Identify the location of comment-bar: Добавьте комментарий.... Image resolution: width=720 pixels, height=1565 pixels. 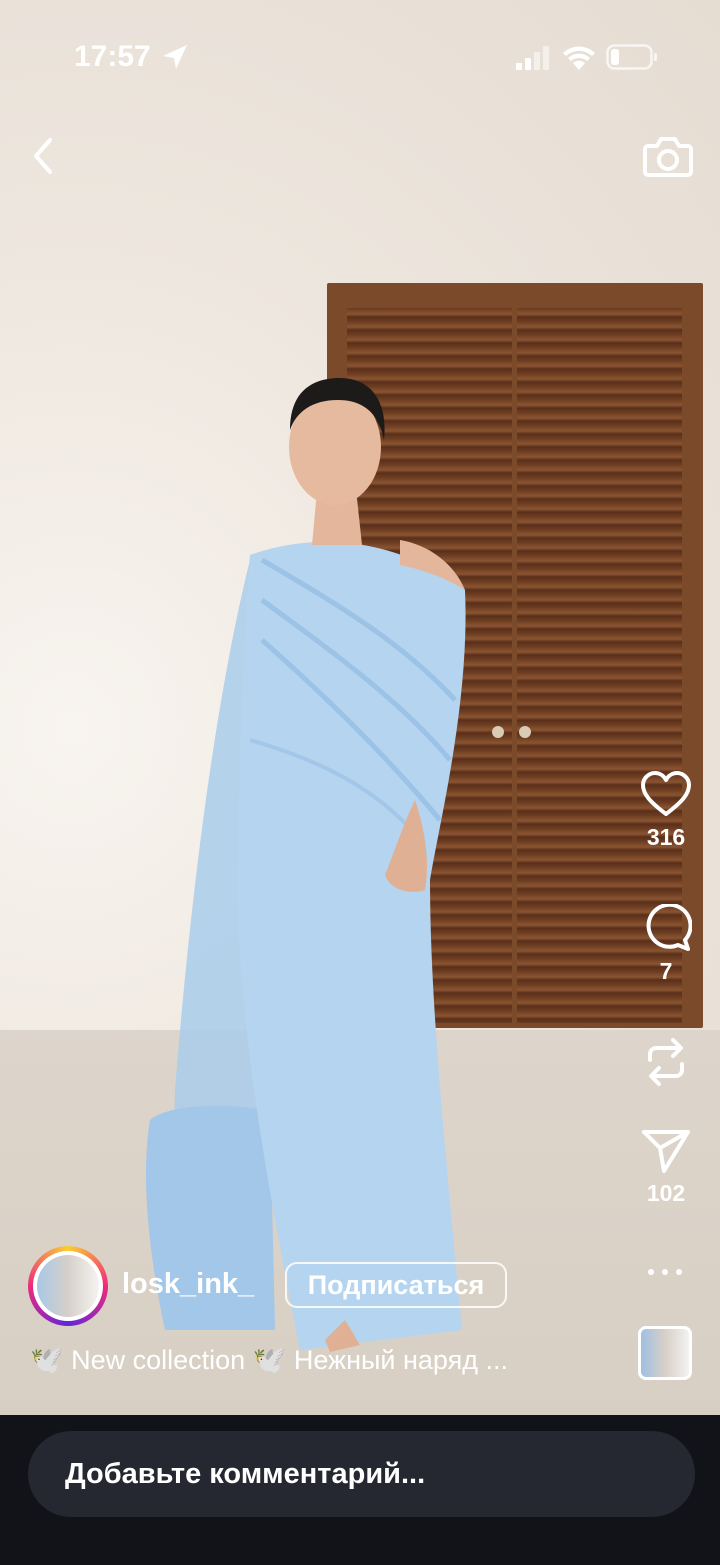
(360, 1490).